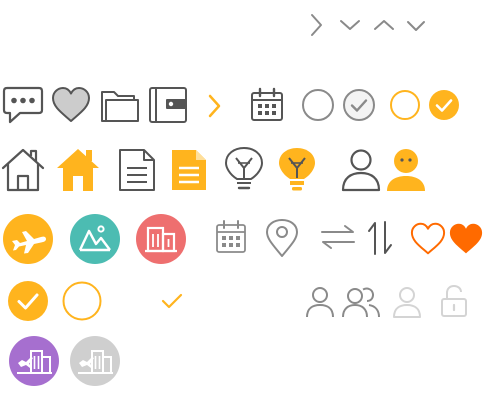 The height and width of the screenshot is (400, 486). Describe the element at coordinates (120, 106) in the screenshot. I see `folder-icon` at that location.